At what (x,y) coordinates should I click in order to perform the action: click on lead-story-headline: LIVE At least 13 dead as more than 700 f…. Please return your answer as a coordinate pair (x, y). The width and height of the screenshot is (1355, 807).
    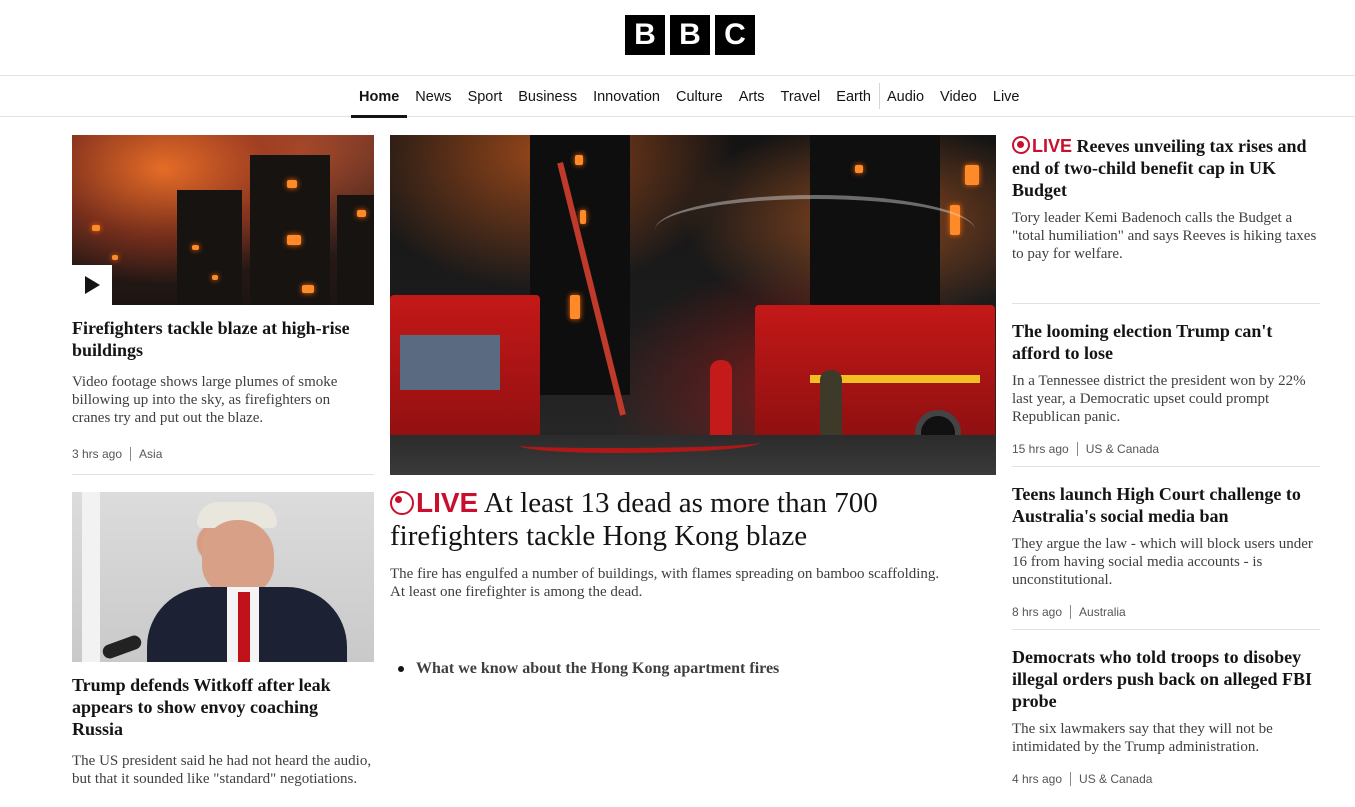
    Looking at the image, I should click on (693, 519).